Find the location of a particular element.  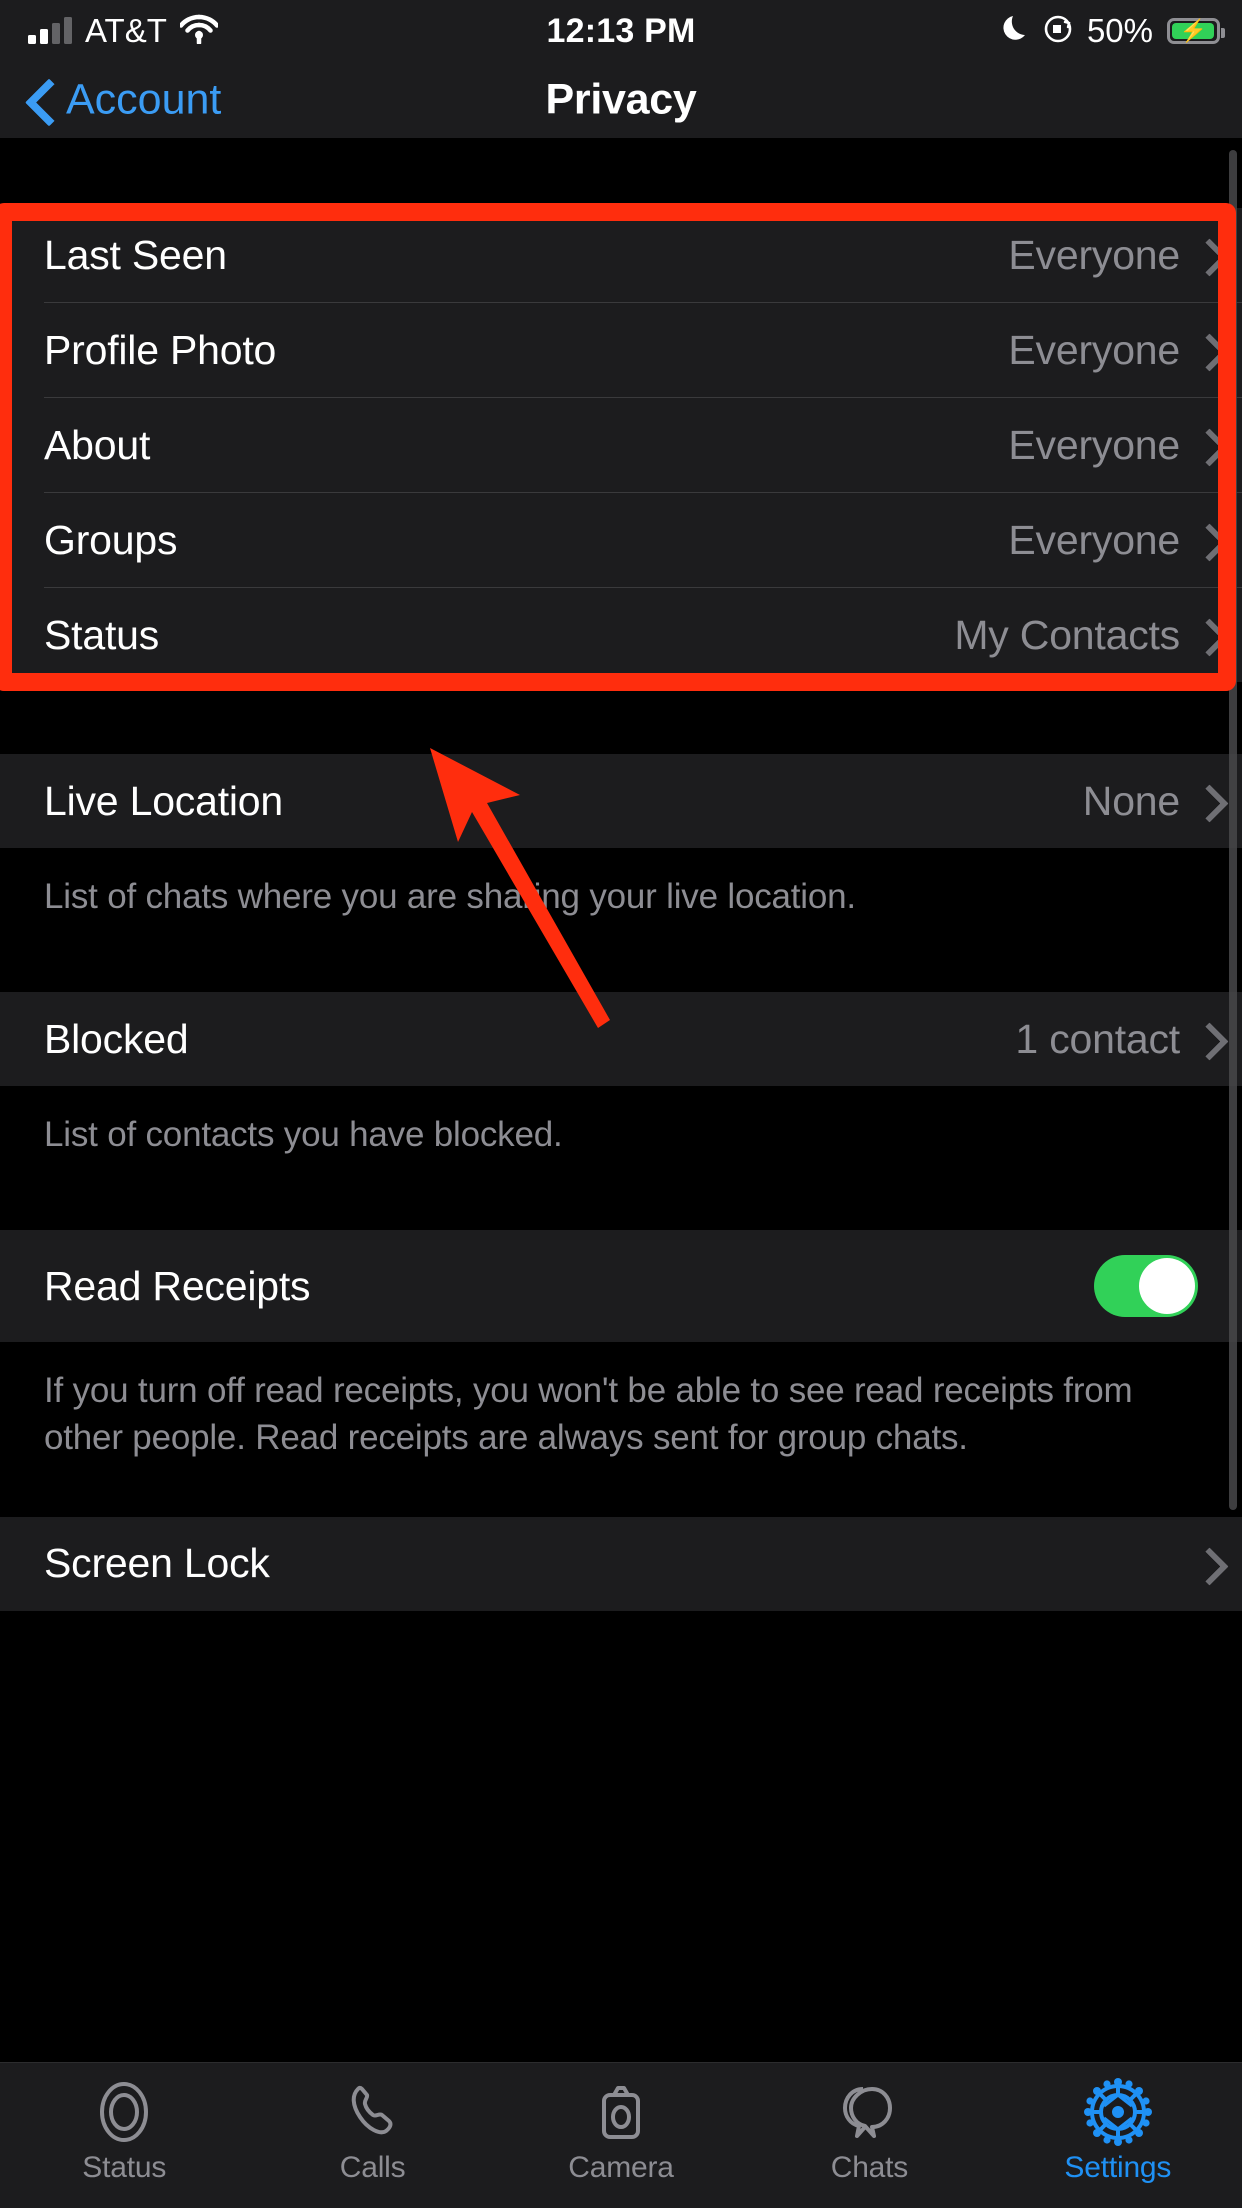

row-blocked: Blocked 1 contact is located at coordinates (621, 1039).